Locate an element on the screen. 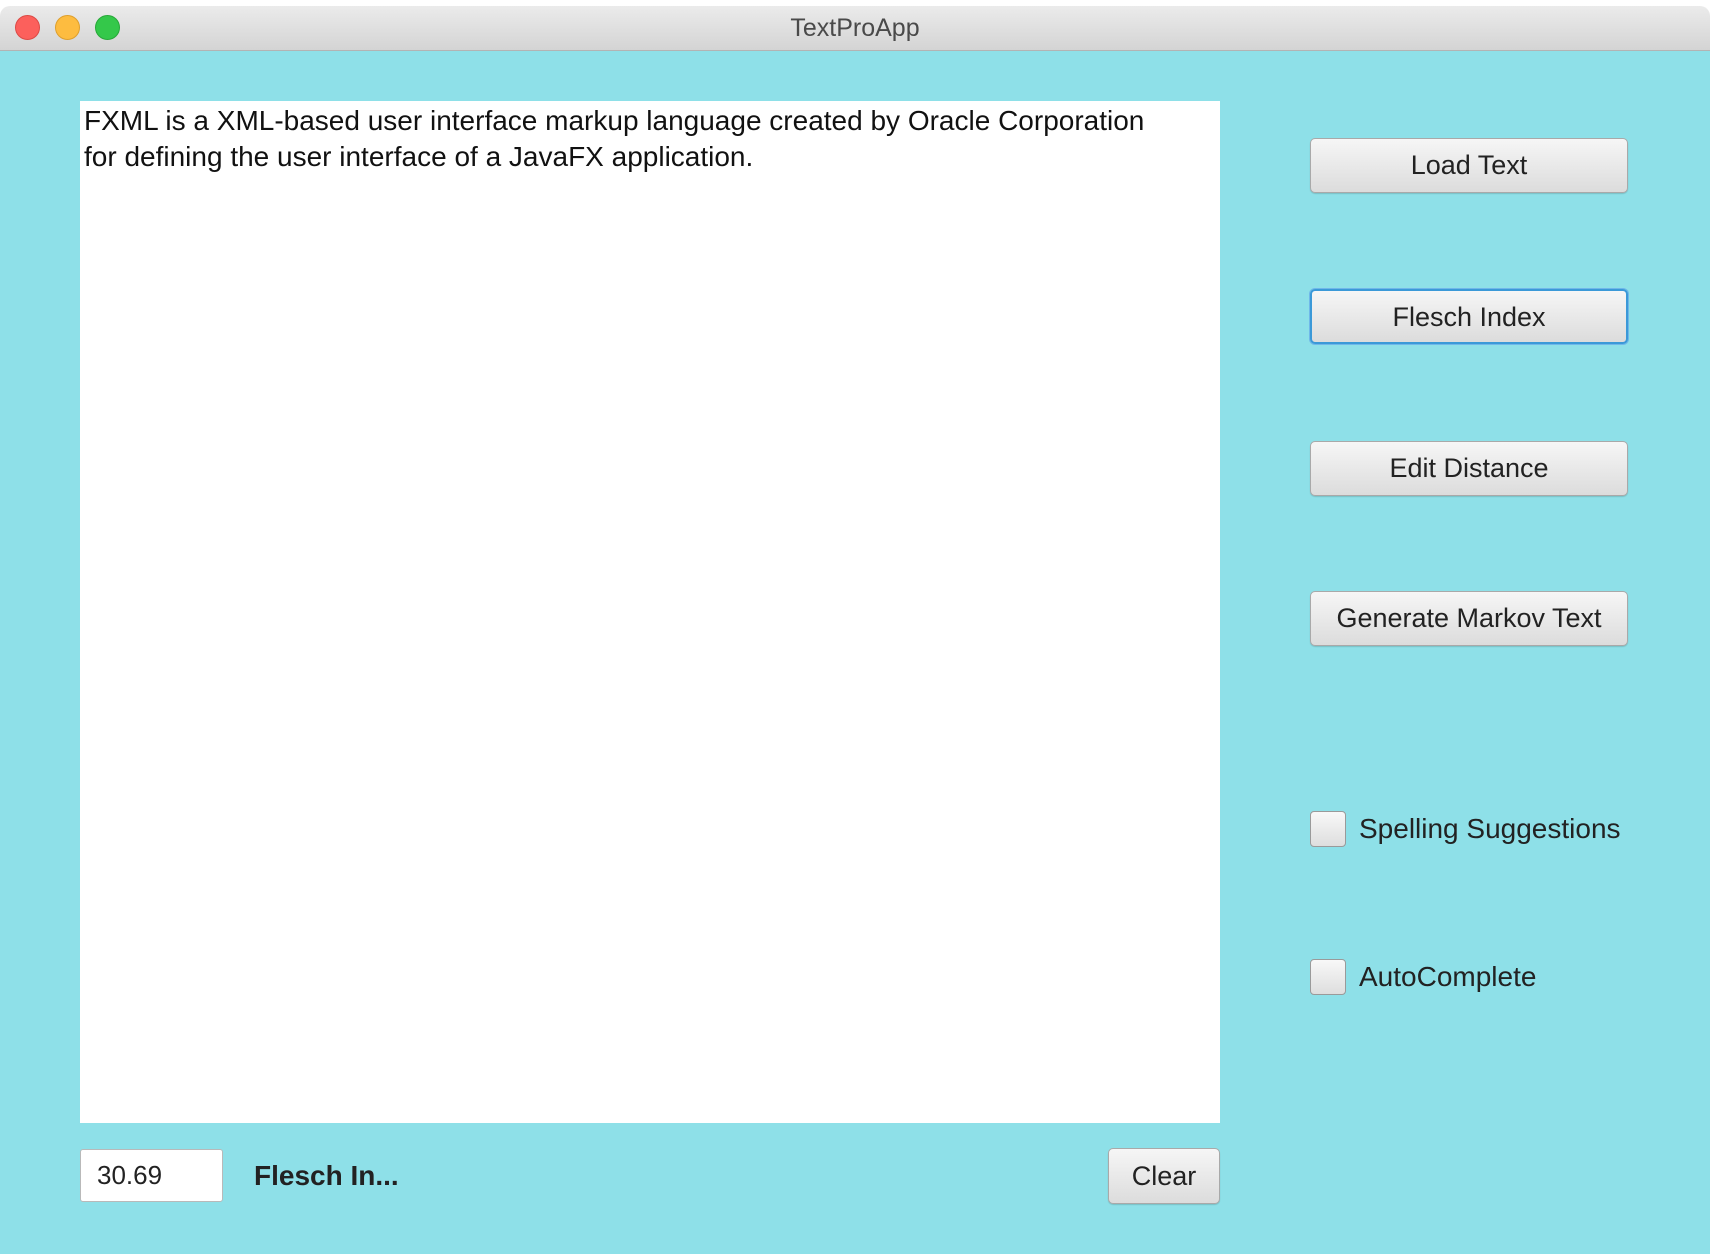 The width and height of the screenshot is (1714, 1254). edit-distance-button: Edit Distance is located at coordinates (1469, 468).